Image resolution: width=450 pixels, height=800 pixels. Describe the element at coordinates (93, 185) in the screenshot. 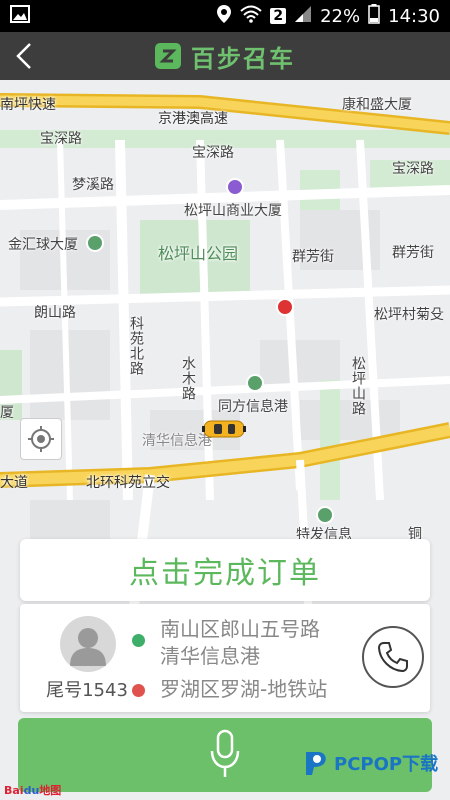

I see `map-label-mengxi: 梦溪路` at that location.